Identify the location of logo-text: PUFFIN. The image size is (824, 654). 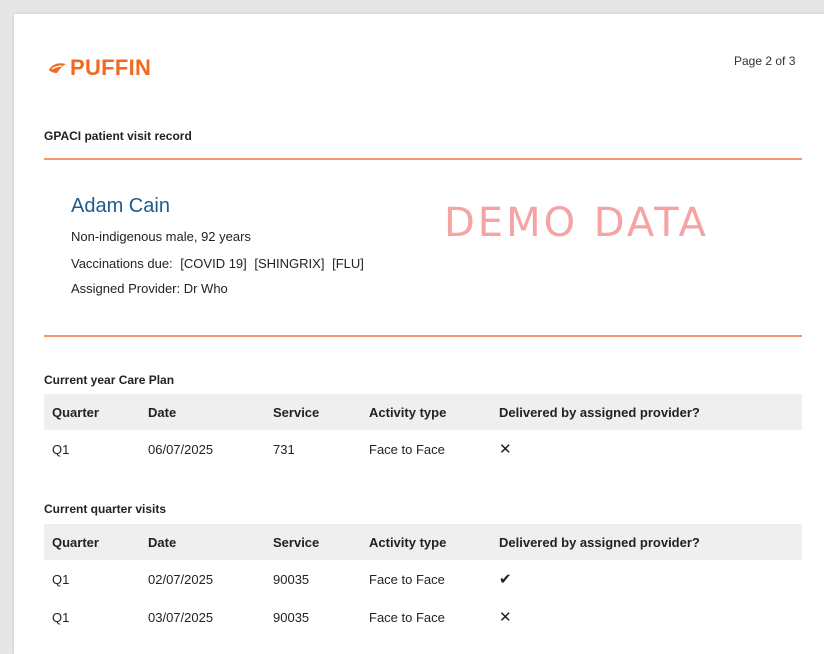
(111, 67).